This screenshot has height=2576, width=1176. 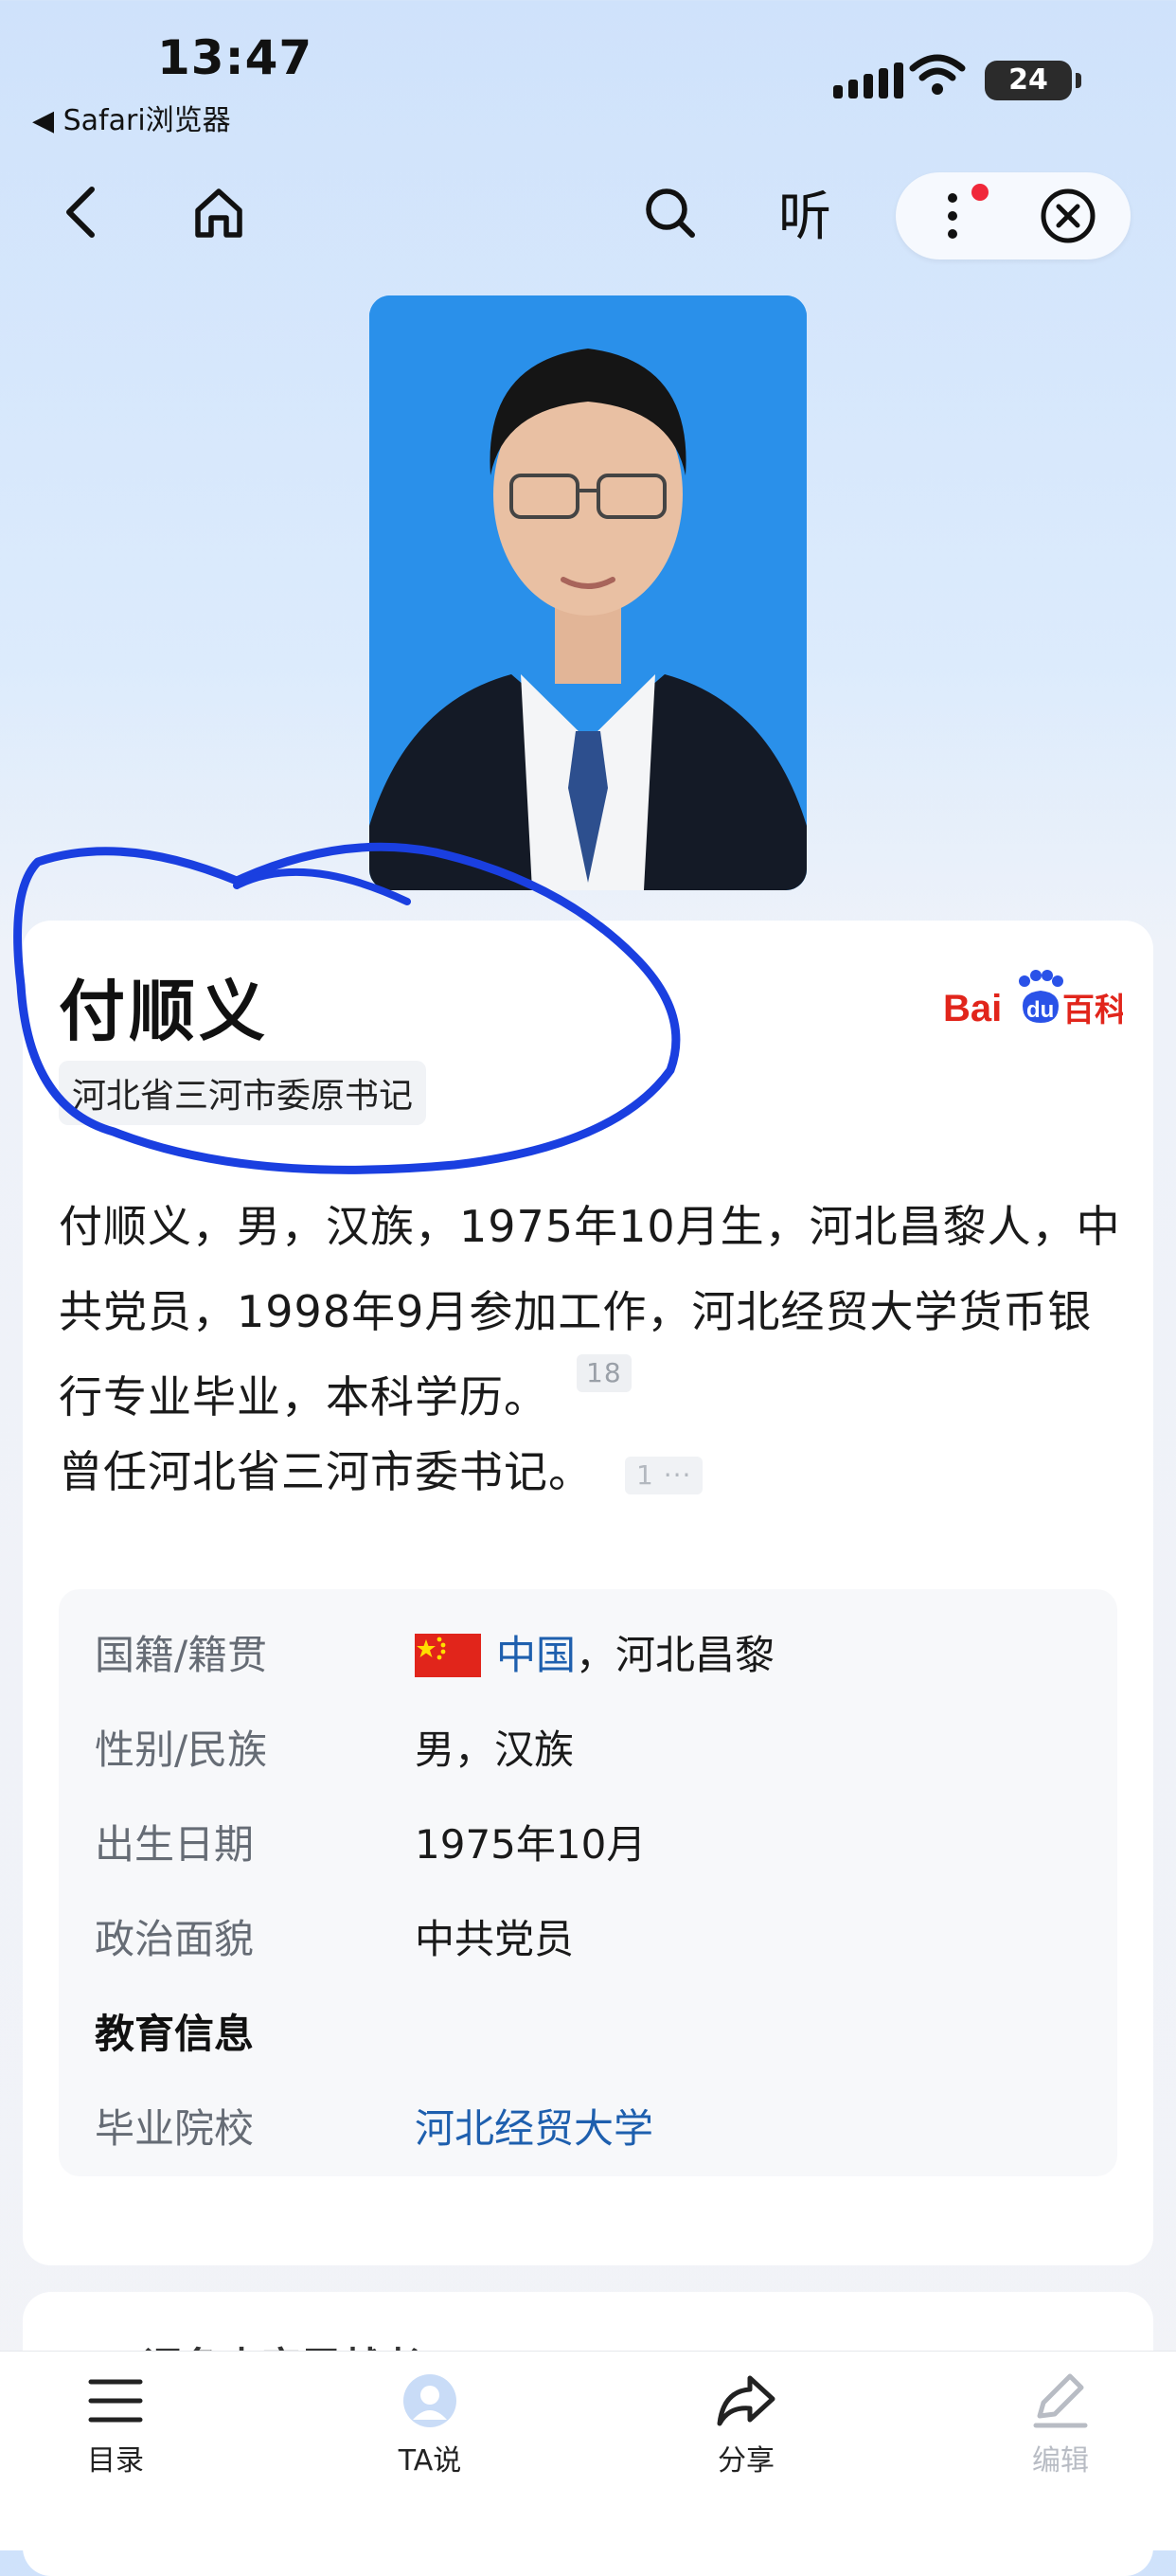 I want to click on list-icon, so click(x=115, y=2401).